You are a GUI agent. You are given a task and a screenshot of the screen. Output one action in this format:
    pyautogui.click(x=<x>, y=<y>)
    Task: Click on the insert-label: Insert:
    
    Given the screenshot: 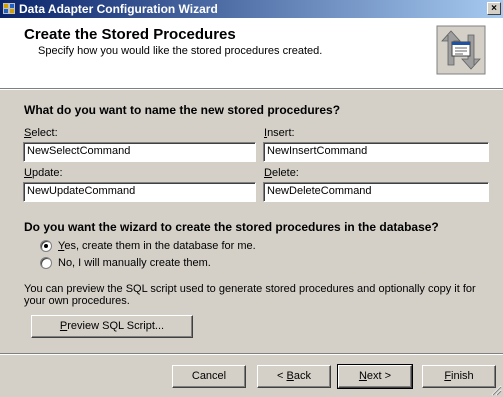 What is the action you would take?
    pyautogui.click(x=279, y=133)
    